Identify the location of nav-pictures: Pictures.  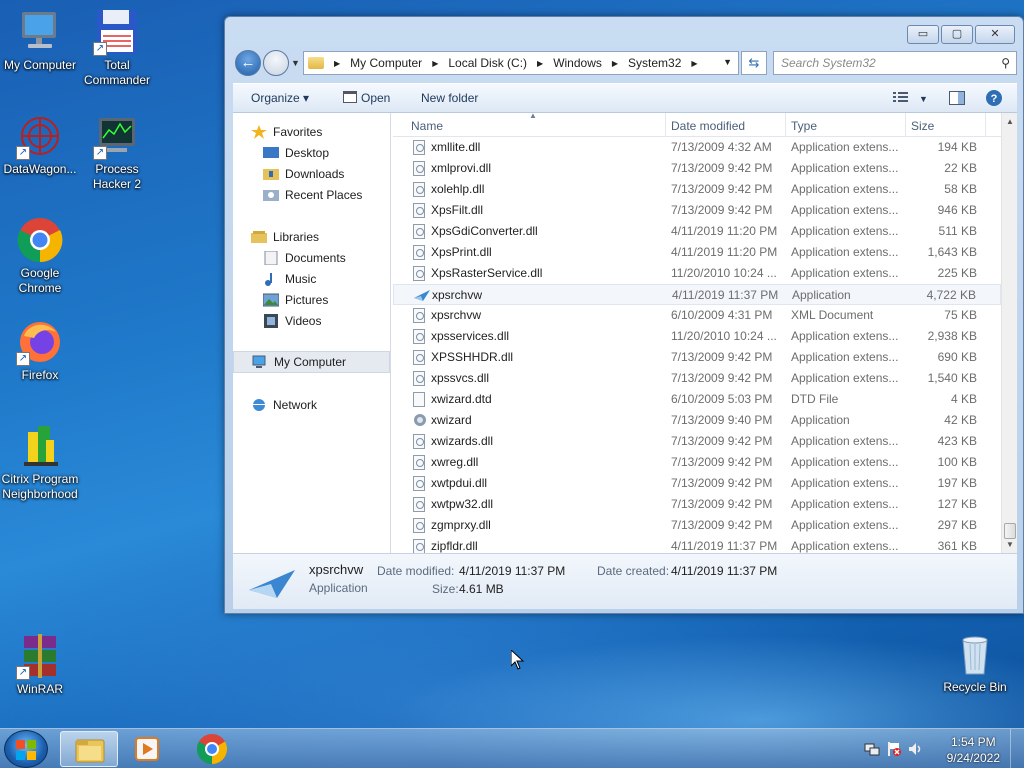
(295, 300).